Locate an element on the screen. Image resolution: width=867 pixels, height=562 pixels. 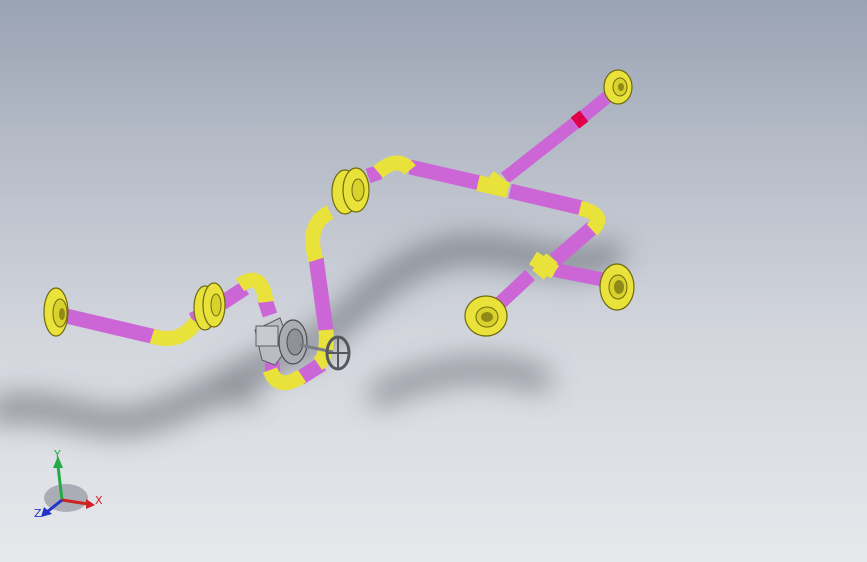
pipe-upper-branch is located at coordinates (540, 150).